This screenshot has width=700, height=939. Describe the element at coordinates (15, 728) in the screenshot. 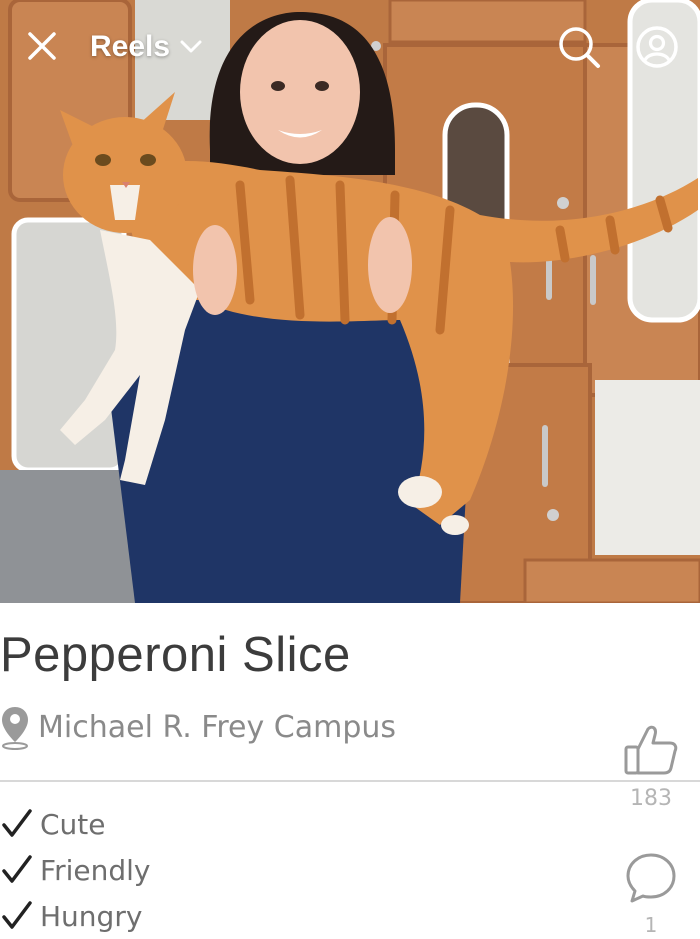

I see `location-pin-icon` at that location.